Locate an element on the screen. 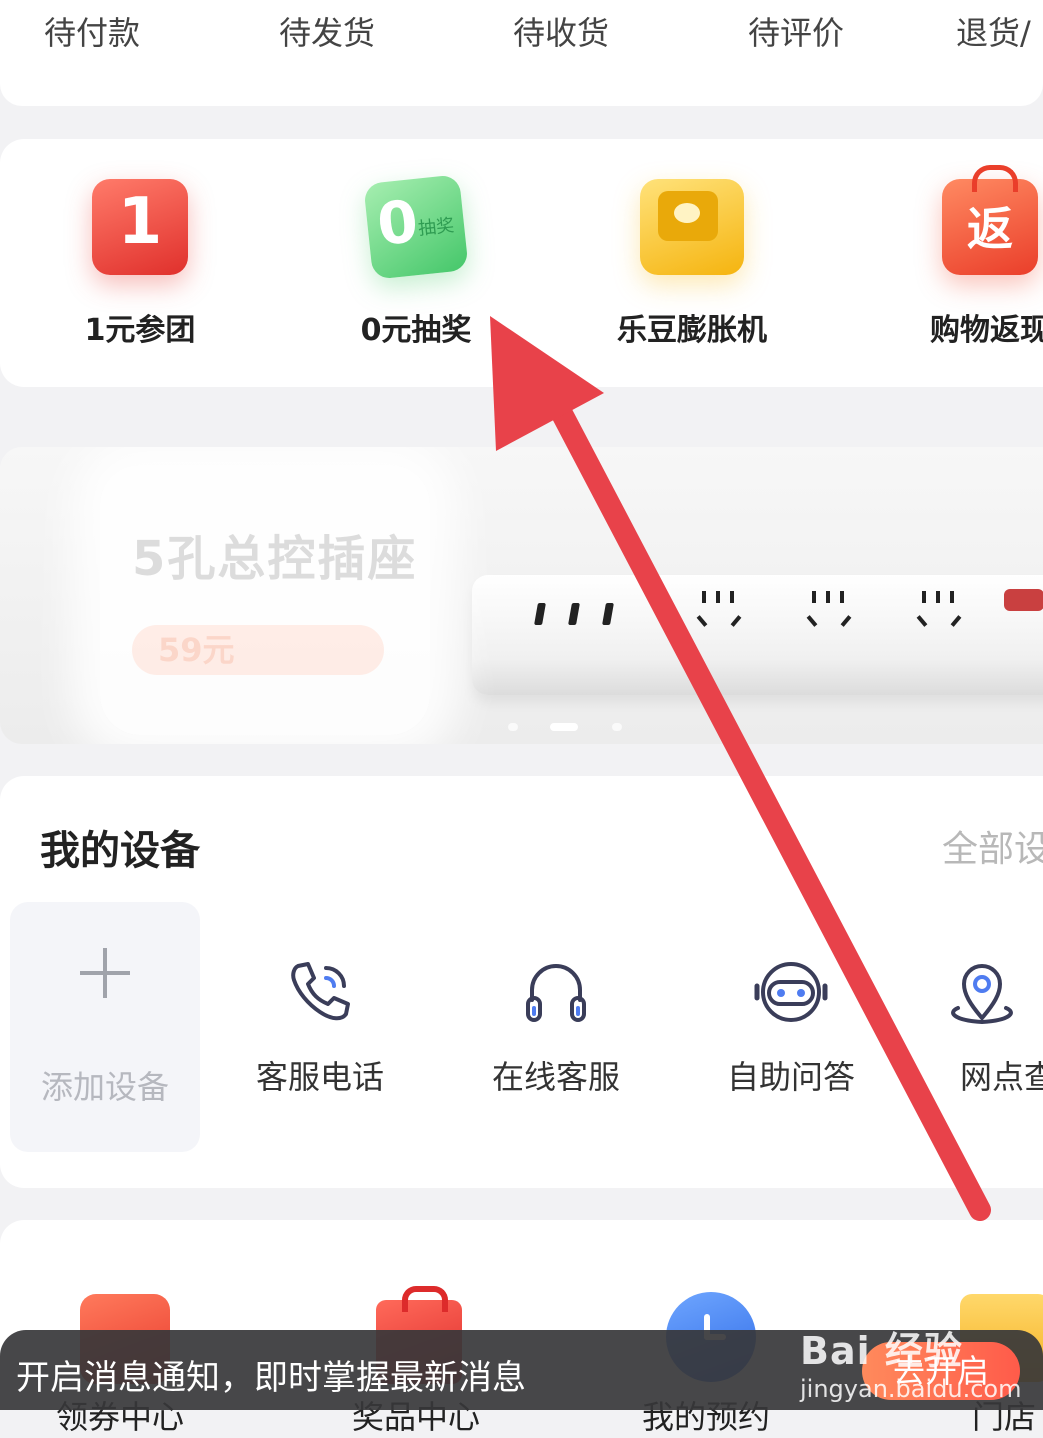 The image size is (1043, 1438). phone-icon is located at coordinates (320, 991).